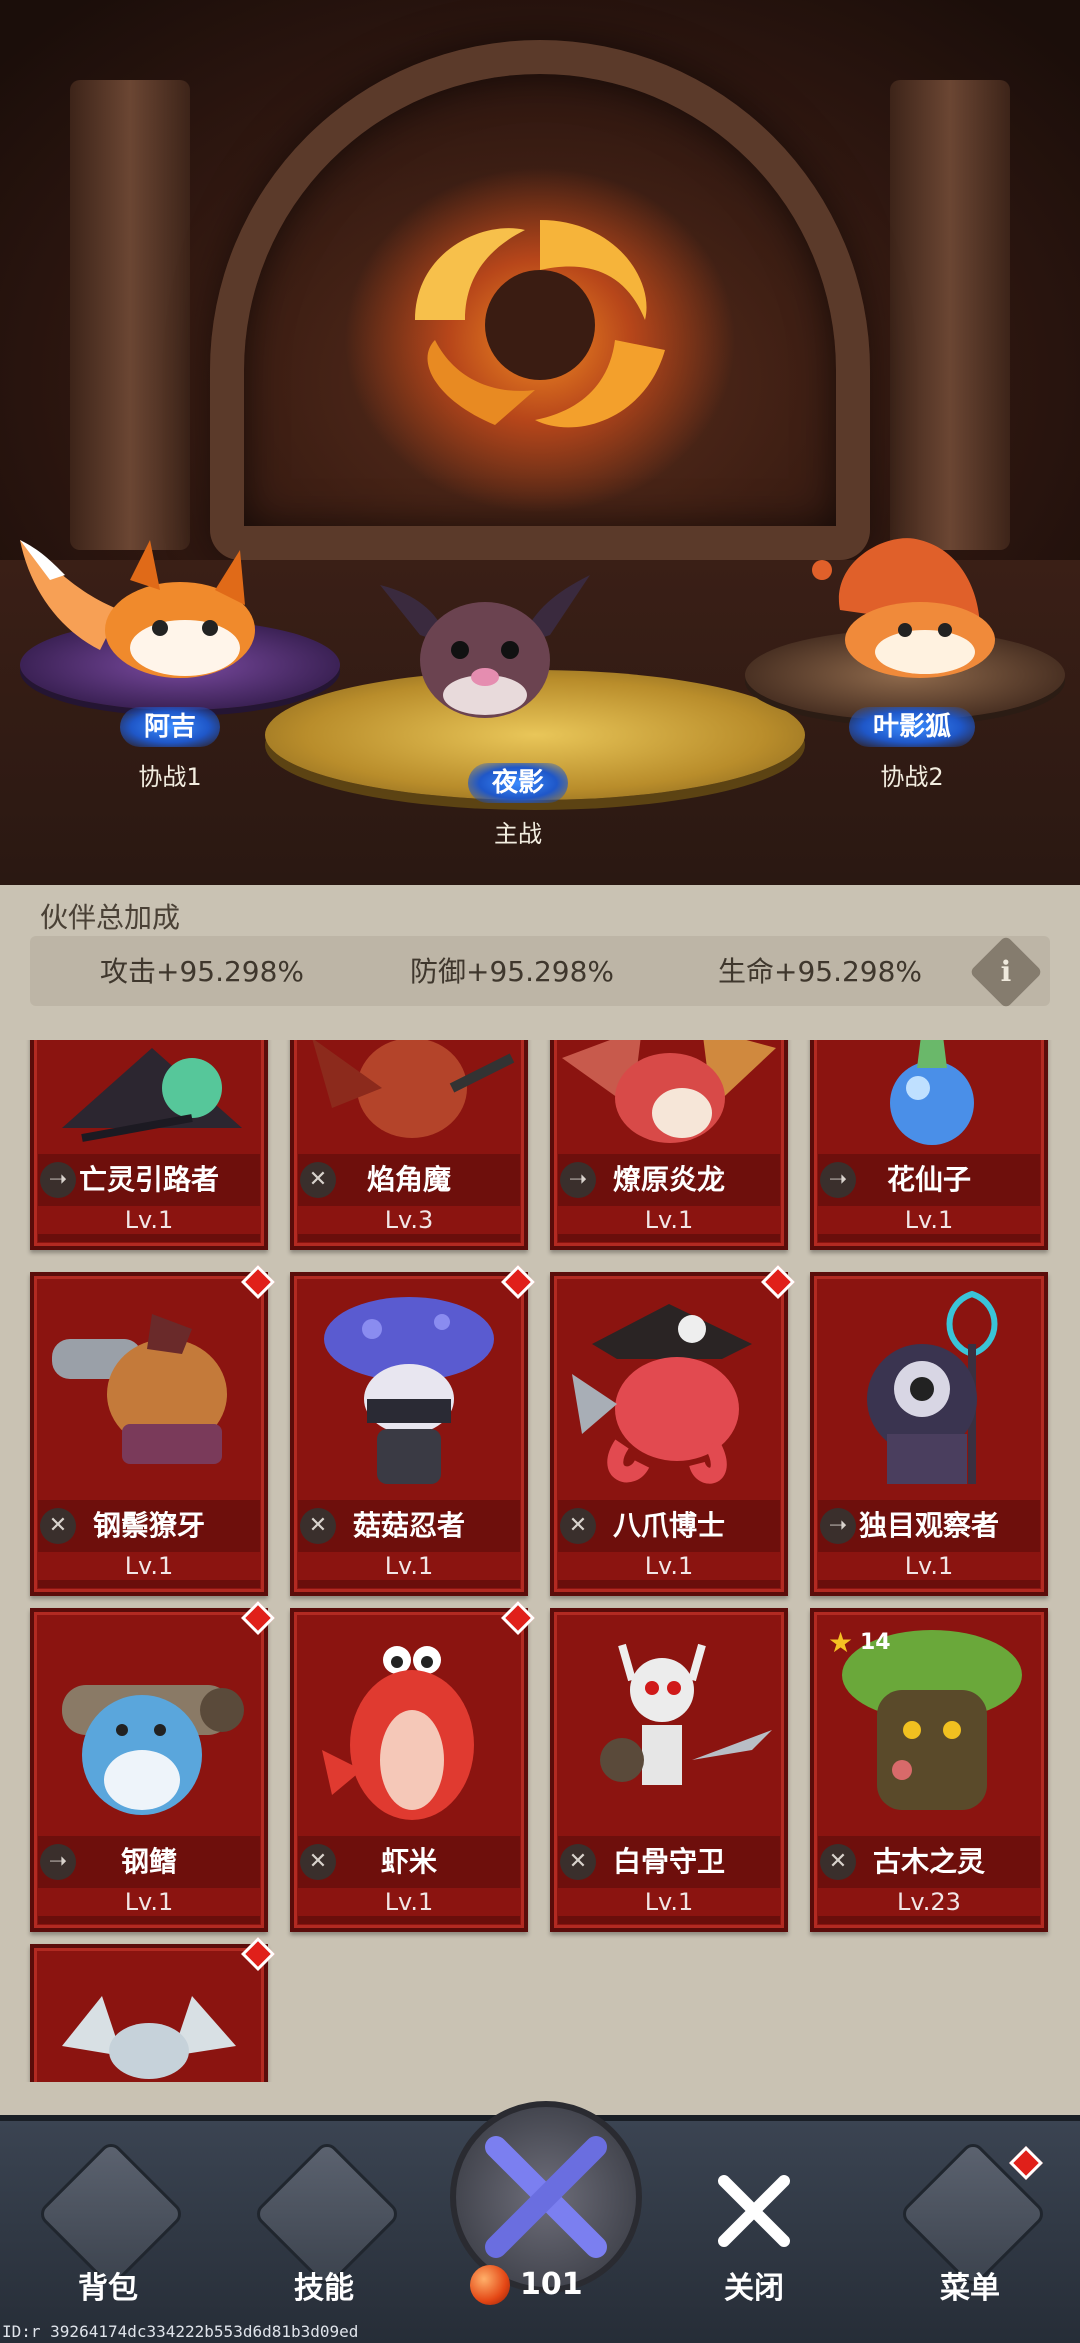 This screenshot has width=1080, height=2343. Describe the element at coordinates (108, 2221) in the screenshot. I see `bag-button: 背包` at that location.